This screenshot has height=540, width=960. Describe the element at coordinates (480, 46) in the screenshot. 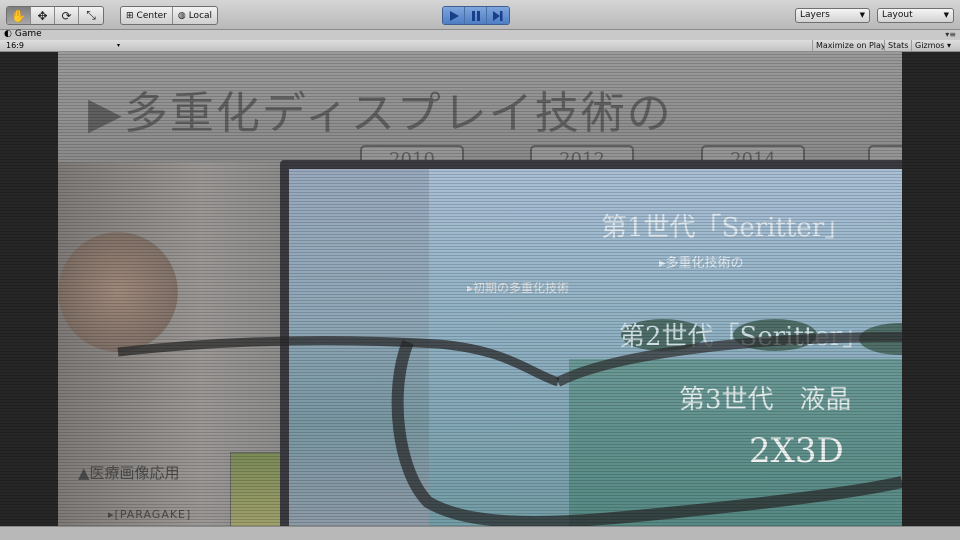

I see `game-view-toolbar: 16:9 ▾ Maximize on Play Stats Gizmos ▾` at that location.